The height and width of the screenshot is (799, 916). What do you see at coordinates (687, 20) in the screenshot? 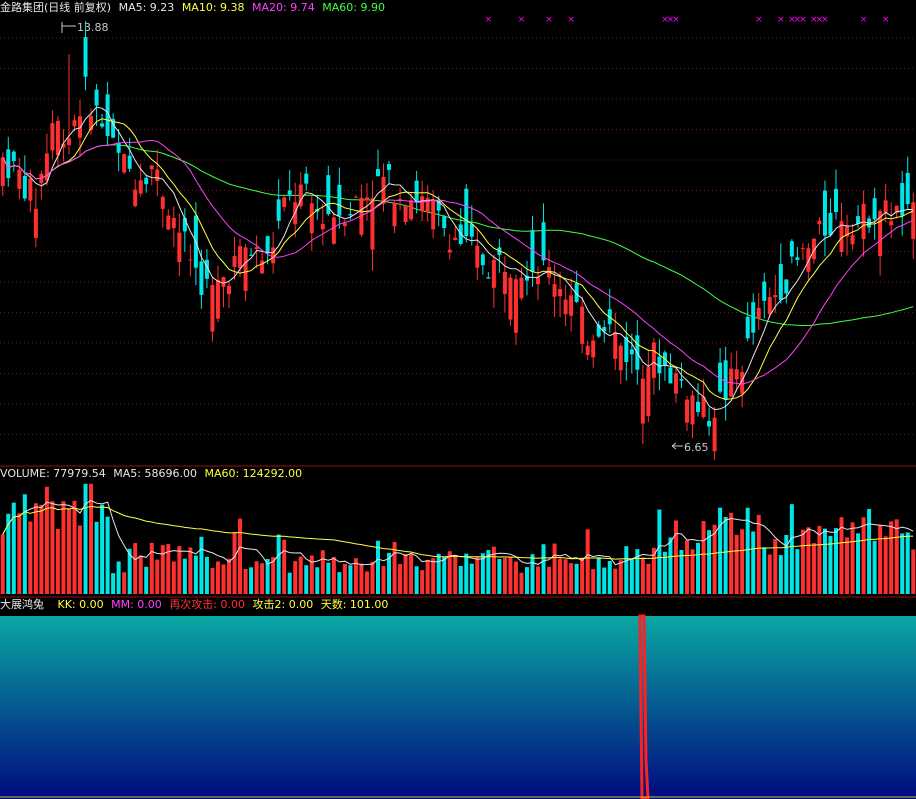
I see `signal-markers: × × × × ××× × × ××× ××× × ×` at bounding box center [687, 20].